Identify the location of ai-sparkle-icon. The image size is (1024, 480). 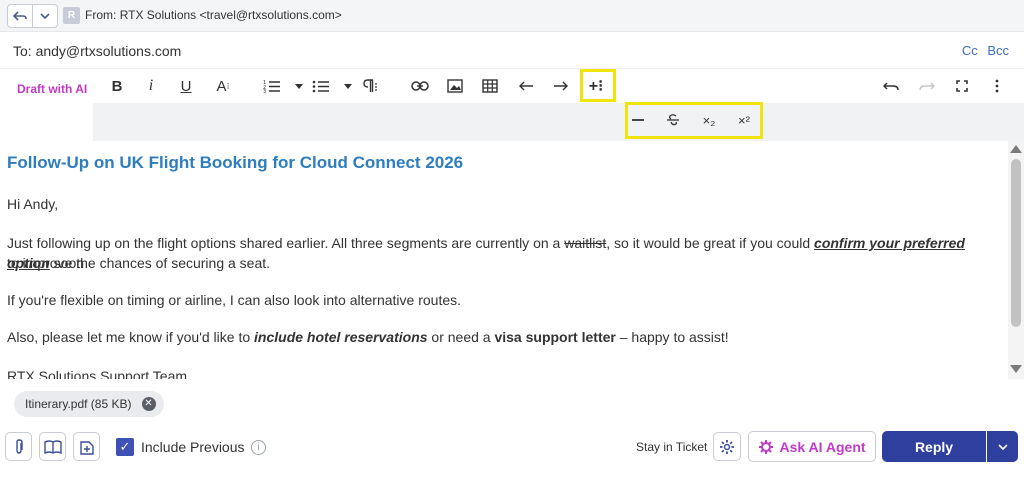
(766, 446).